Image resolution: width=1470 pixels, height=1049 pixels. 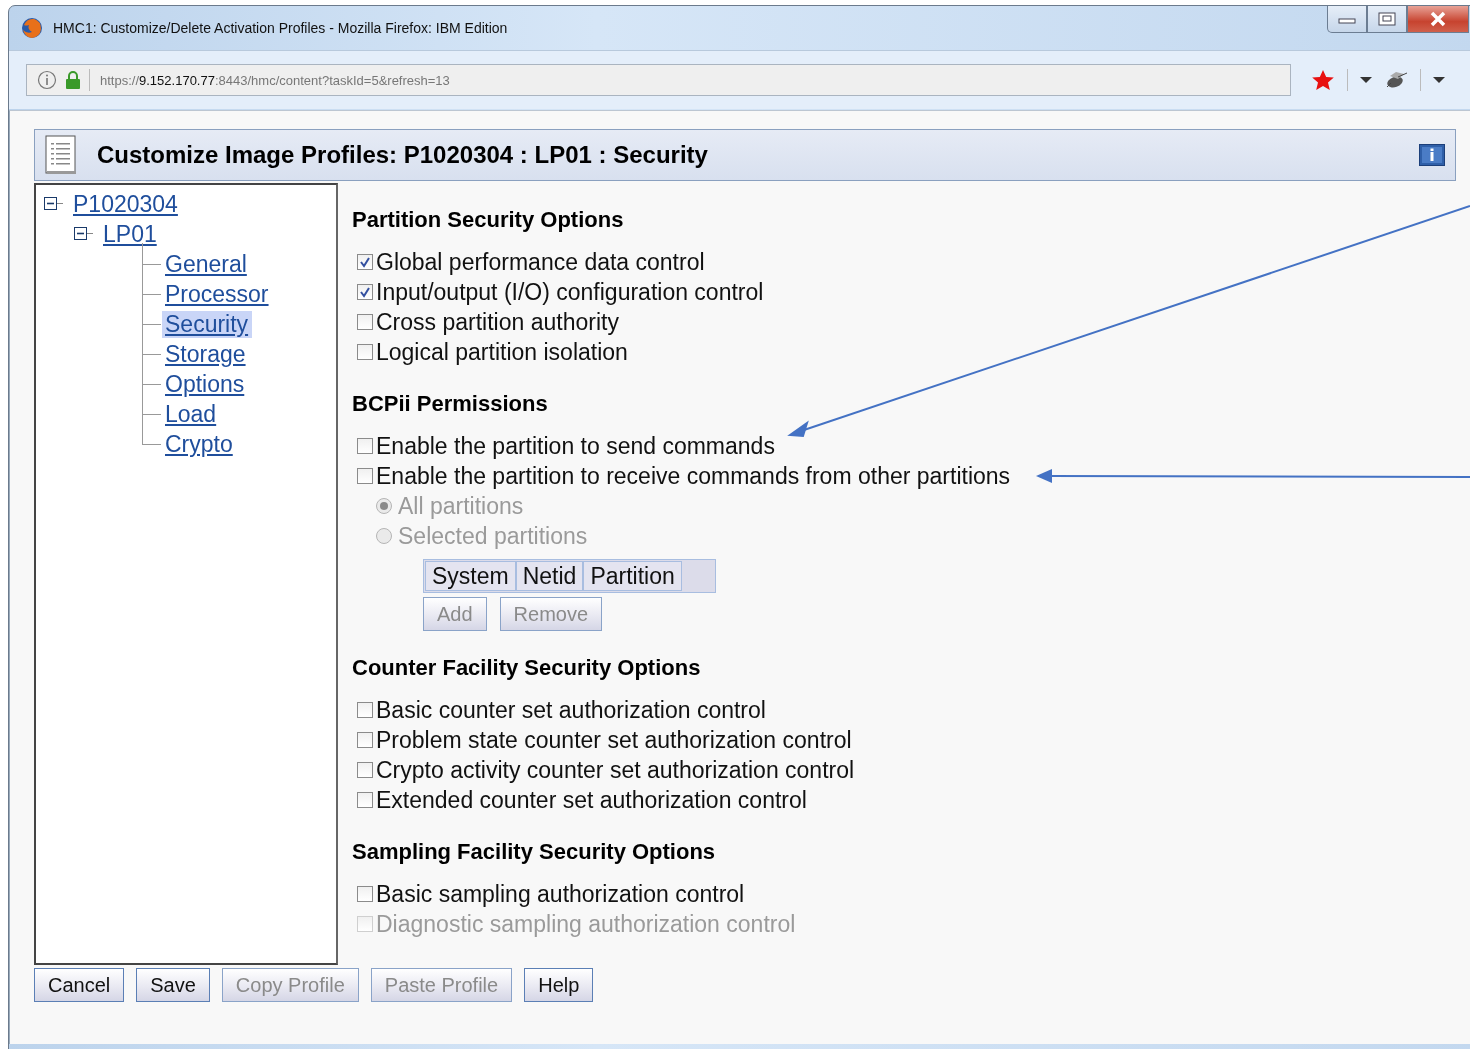 I want to click on checkbox-label: Basic sampling authorization control, so click(x=560, y=894).